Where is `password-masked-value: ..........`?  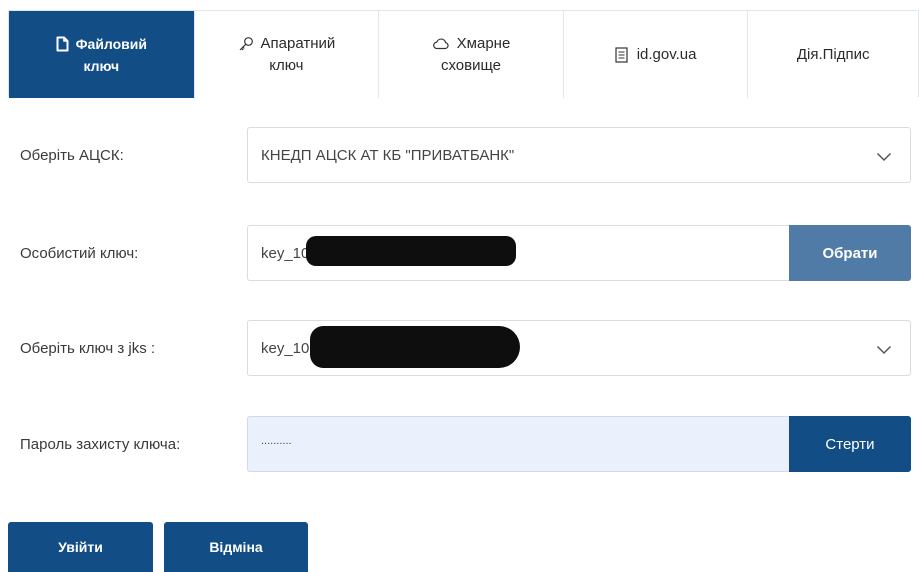 password-masked-value: .......... is located at coordinates (276, 441).